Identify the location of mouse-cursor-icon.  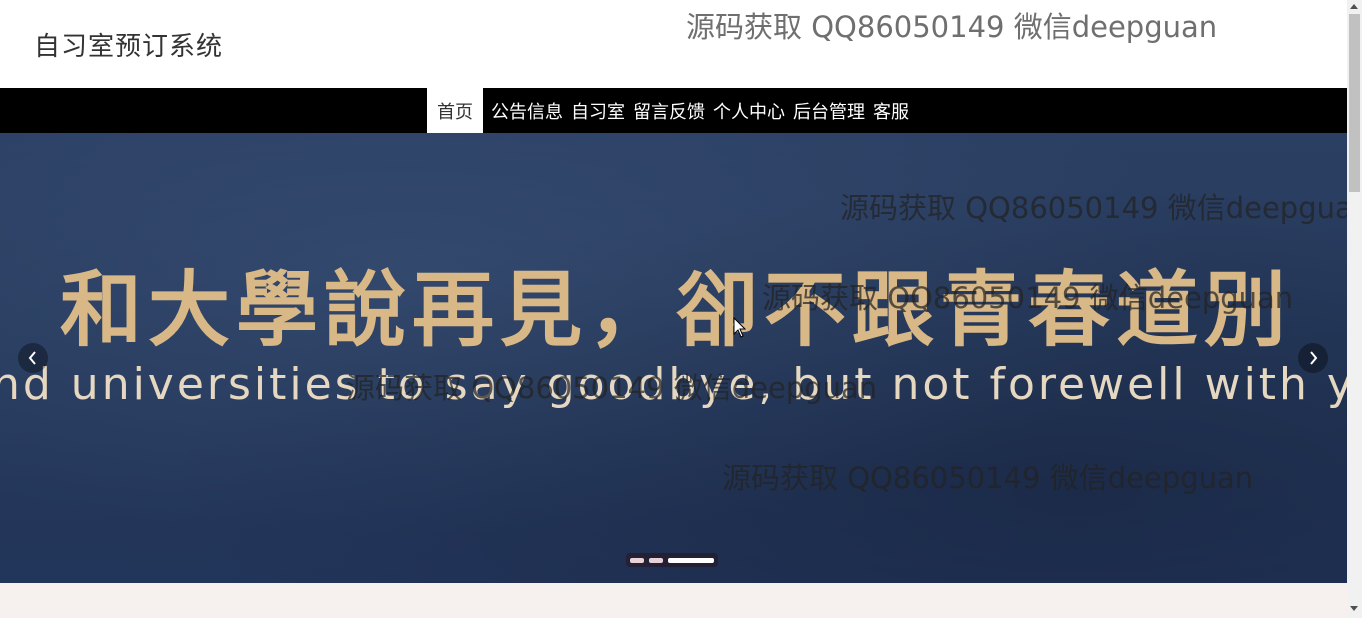
(740, 329).